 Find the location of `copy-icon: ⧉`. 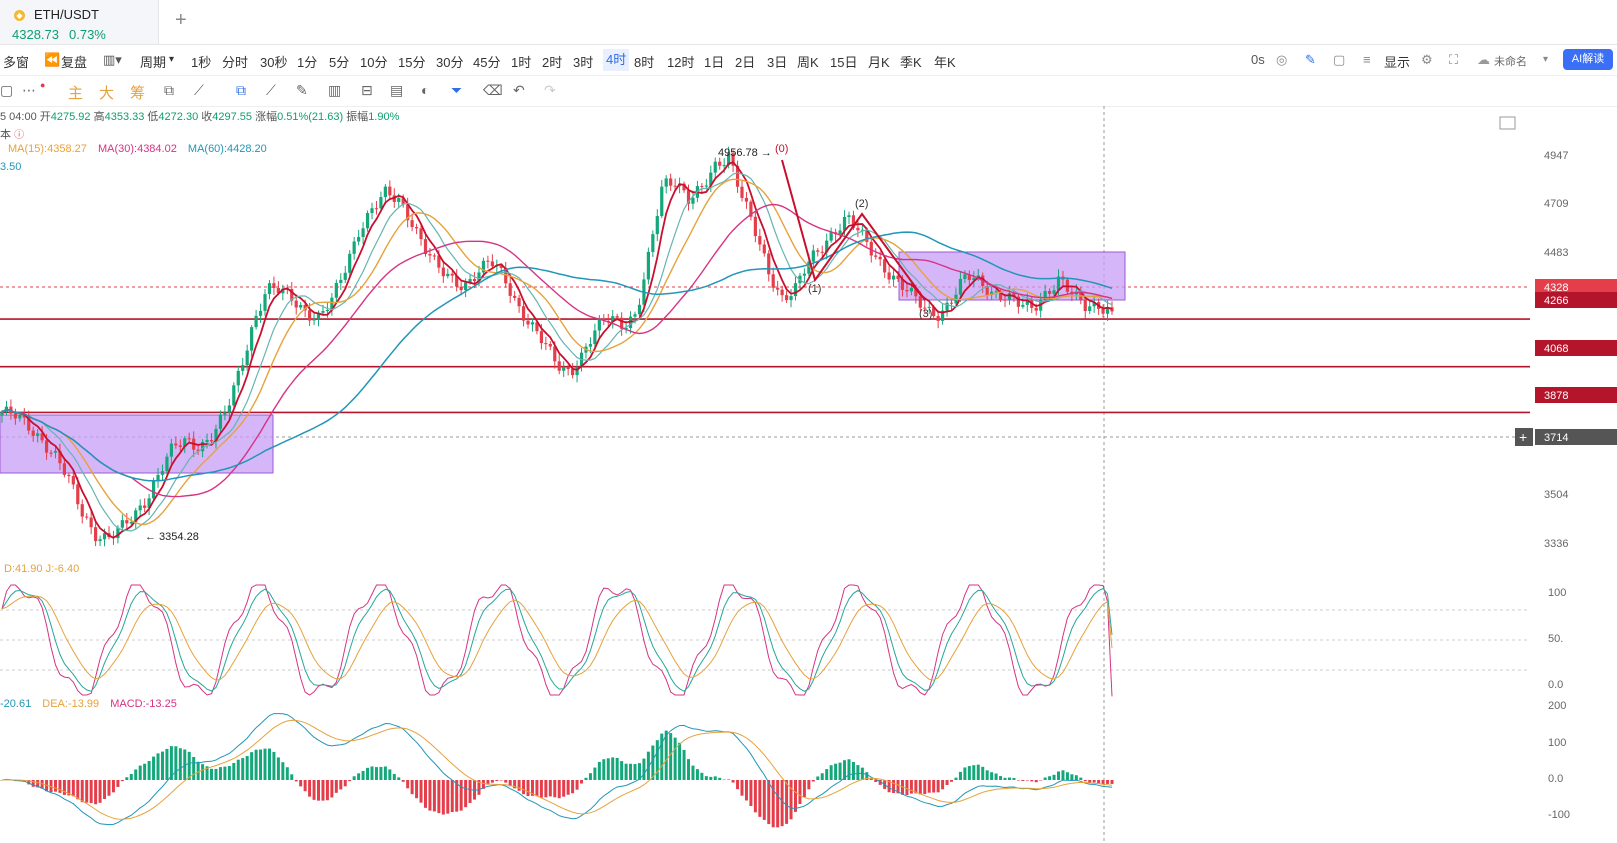

copy-icon: ⧉ is located at coordinates (241, 90).